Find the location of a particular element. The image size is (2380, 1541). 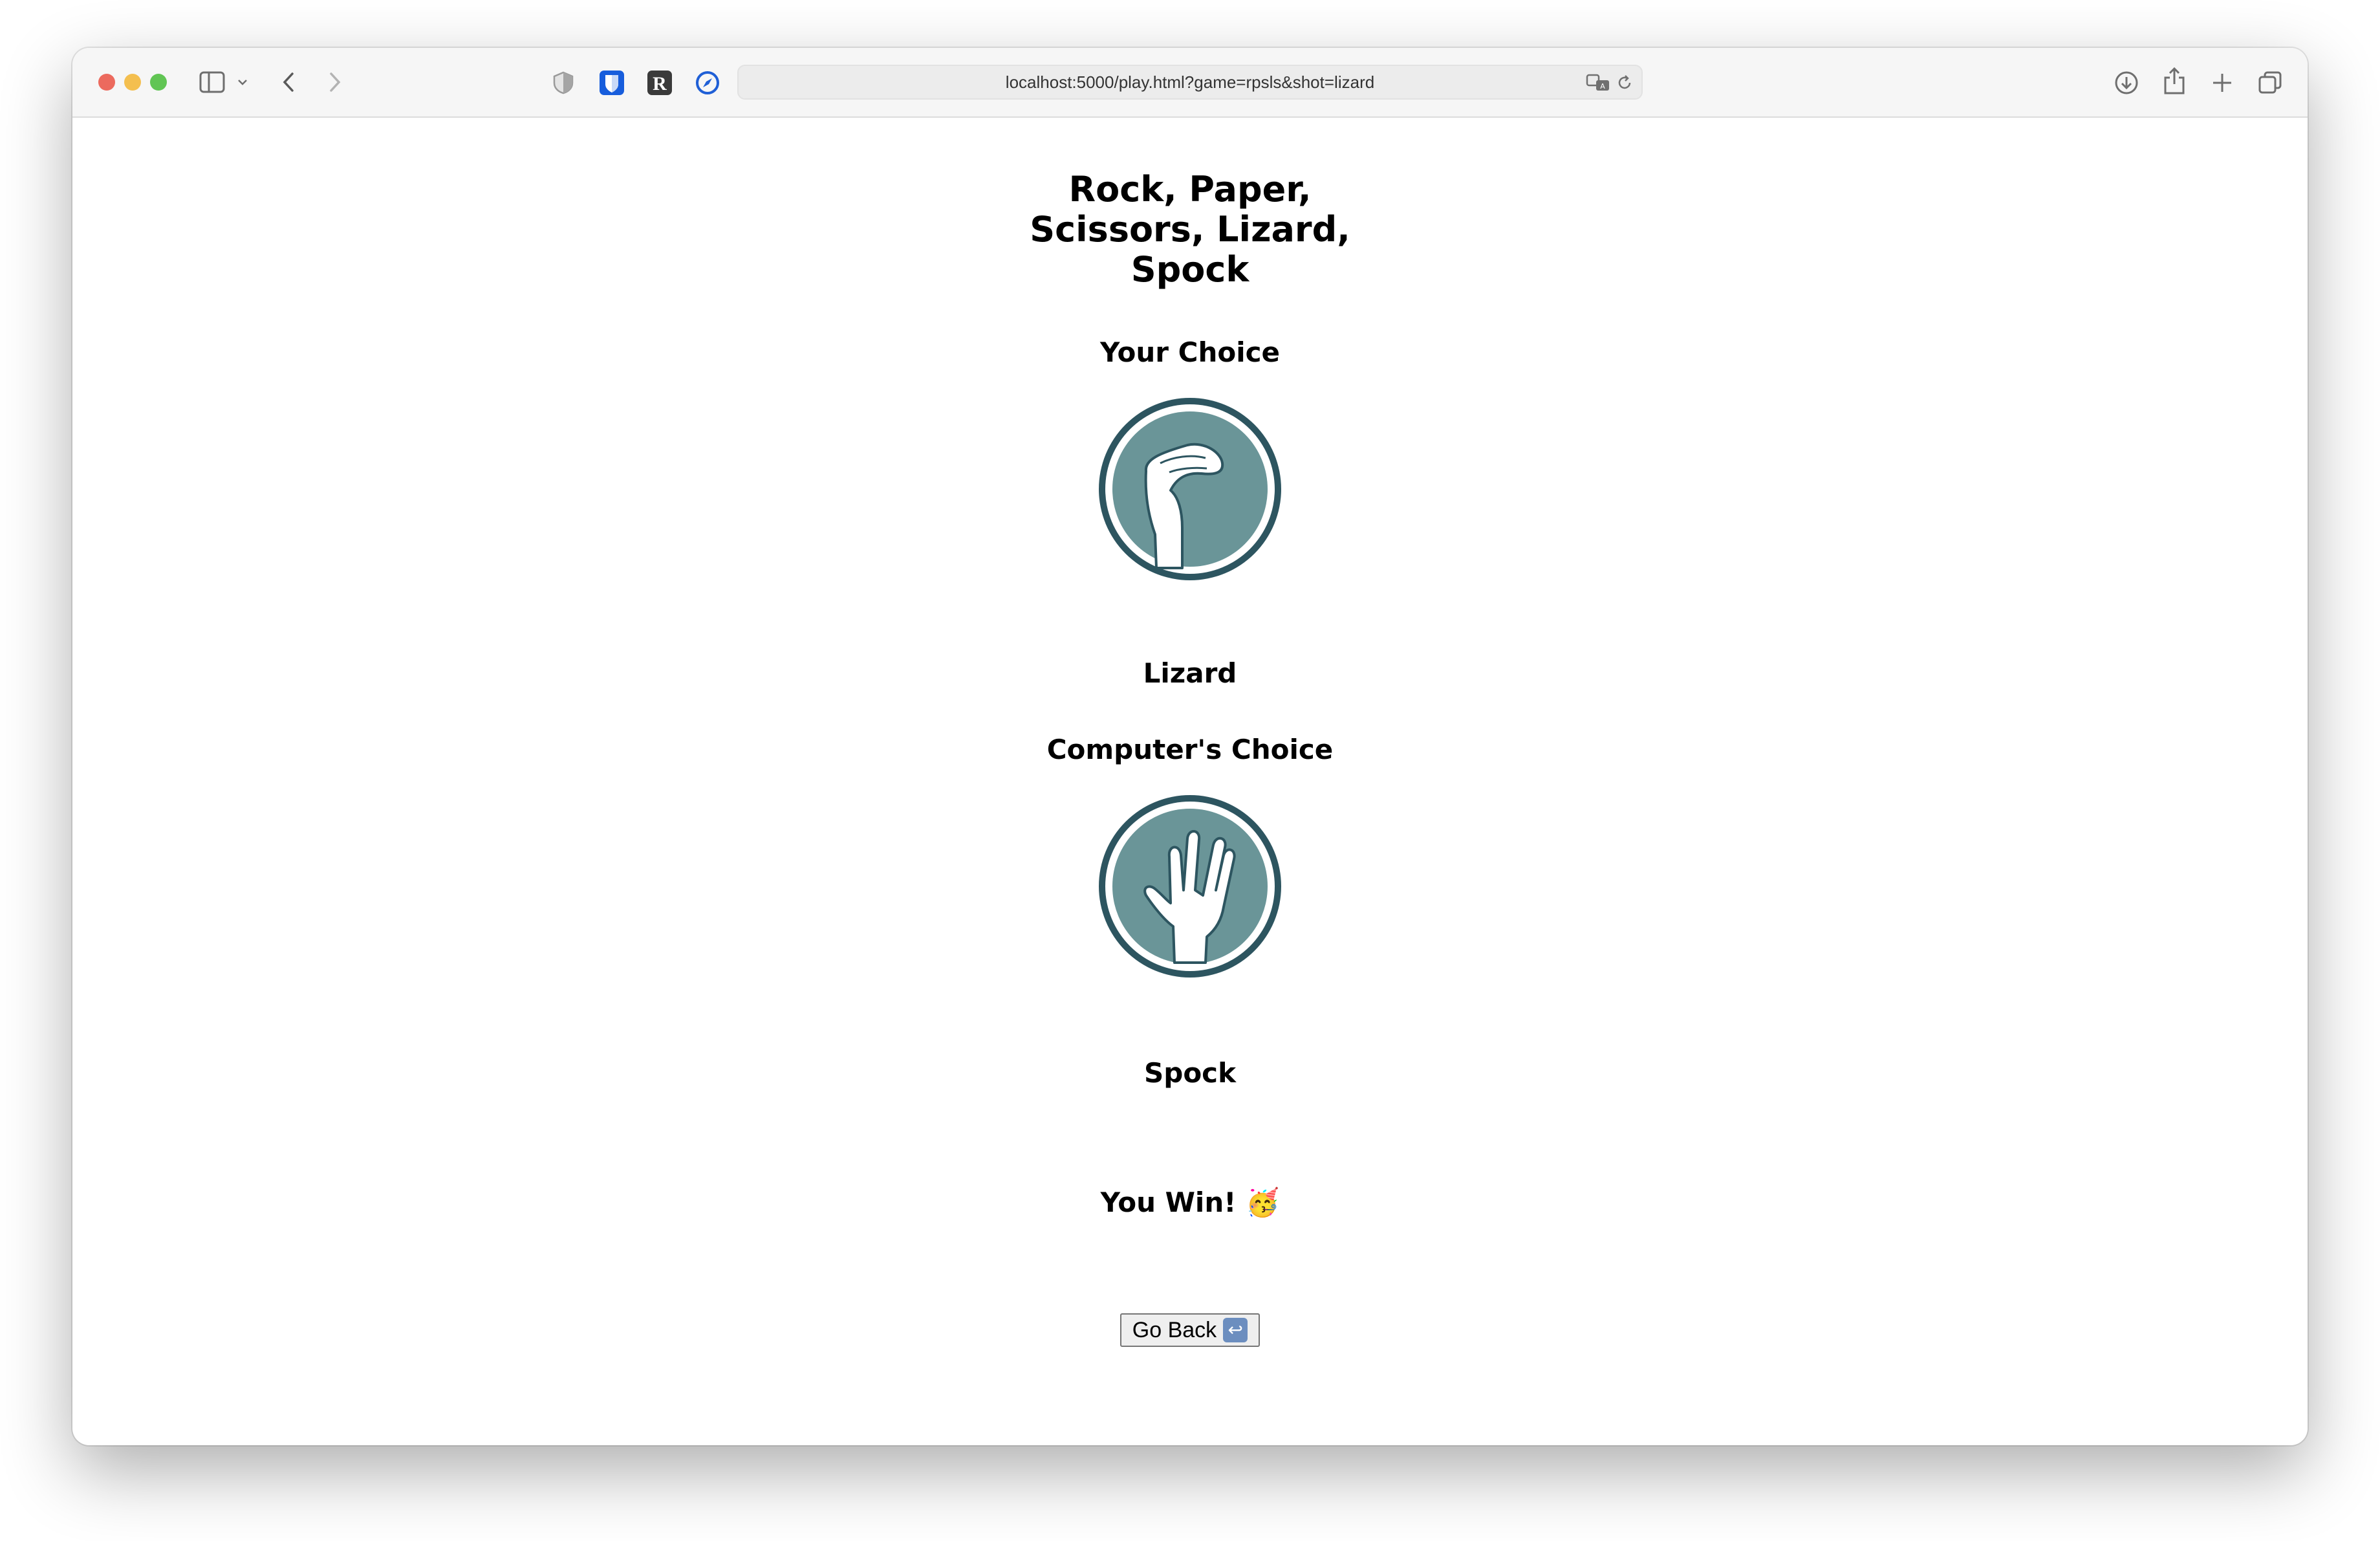

result-message: You Win! 🥳 is located at coordinates (1190, 1202).